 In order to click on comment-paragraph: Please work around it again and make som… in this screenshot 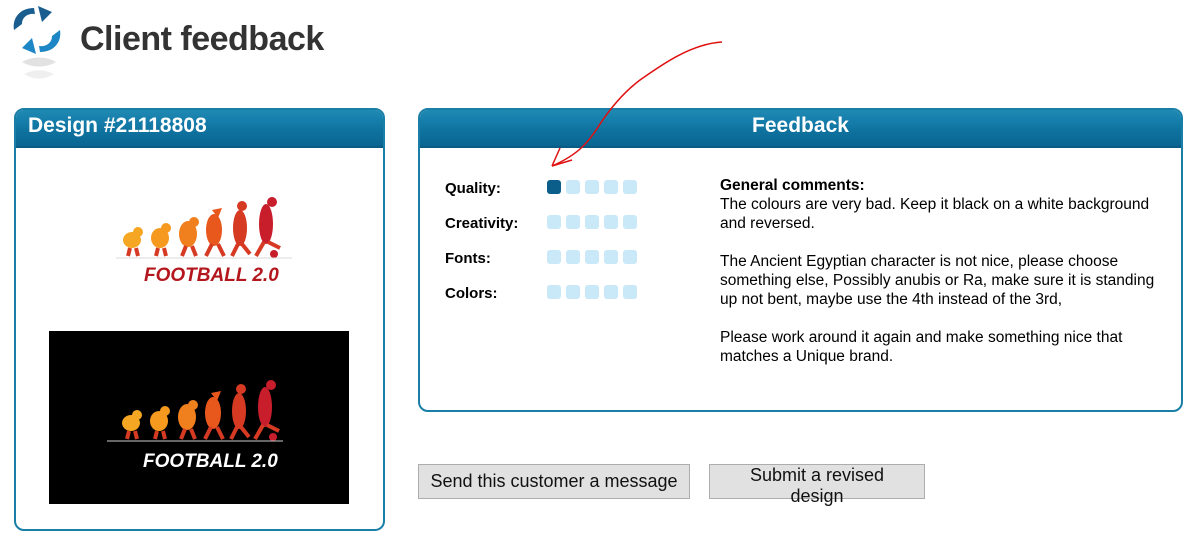, I will do `click(921, 347)`.